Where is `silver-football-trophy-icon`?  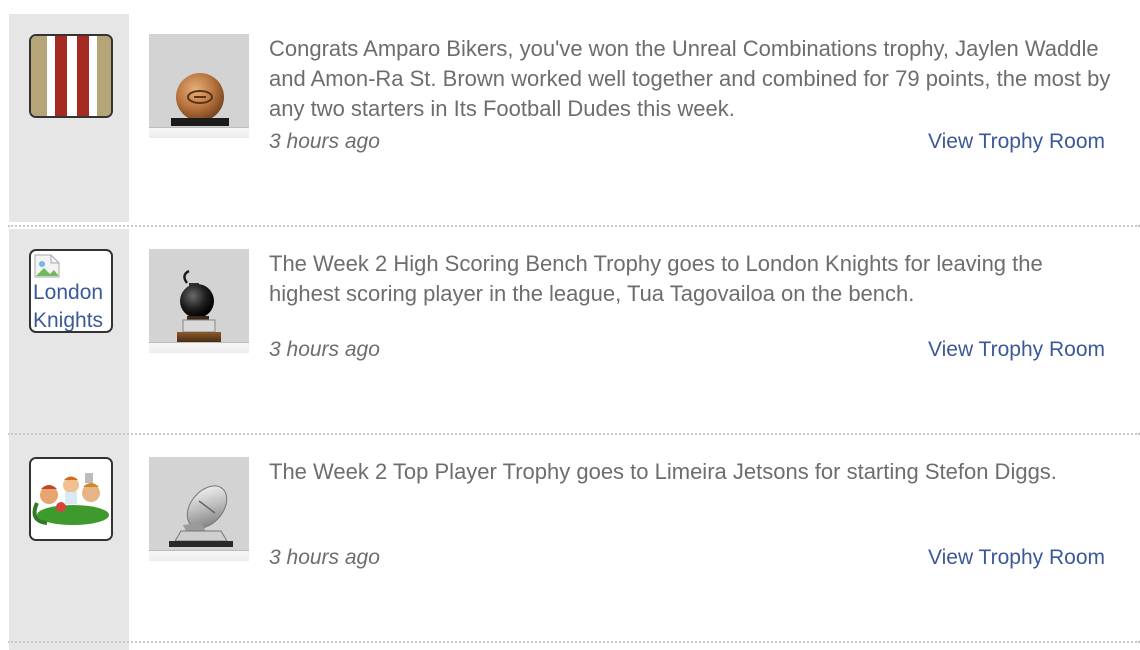
silver-football-trophy-icon is located at coordinates (201, 516).